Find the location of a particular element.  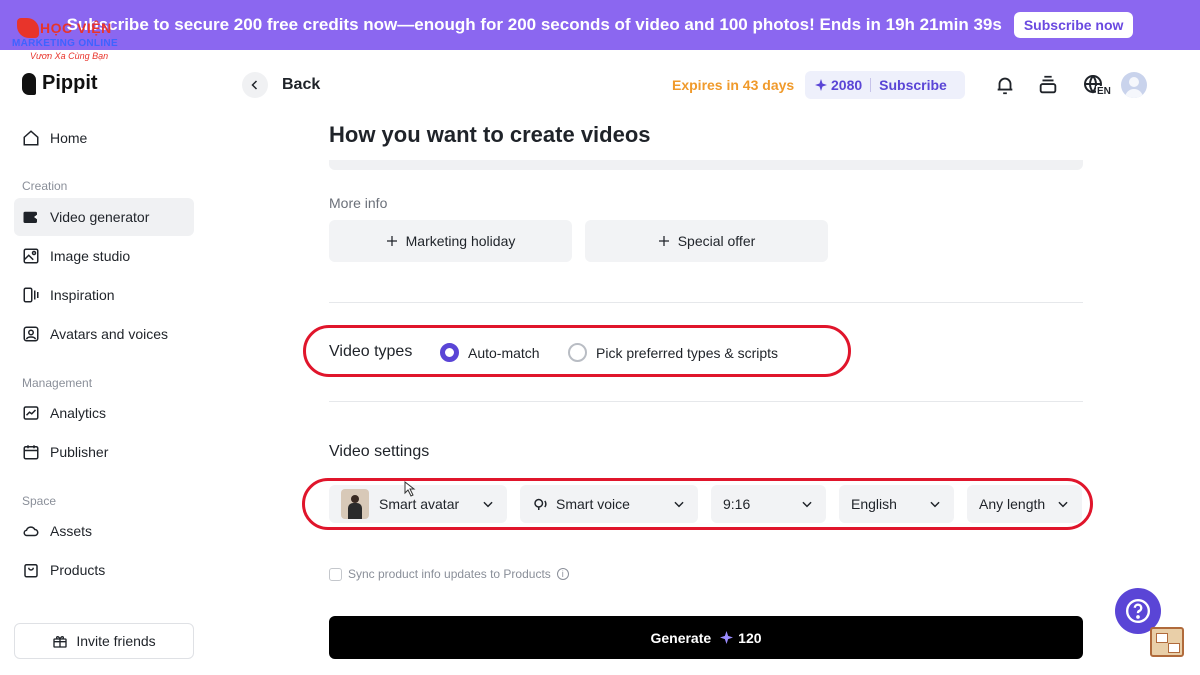

watermark-logo-icon is located at coordinates (28, 28).